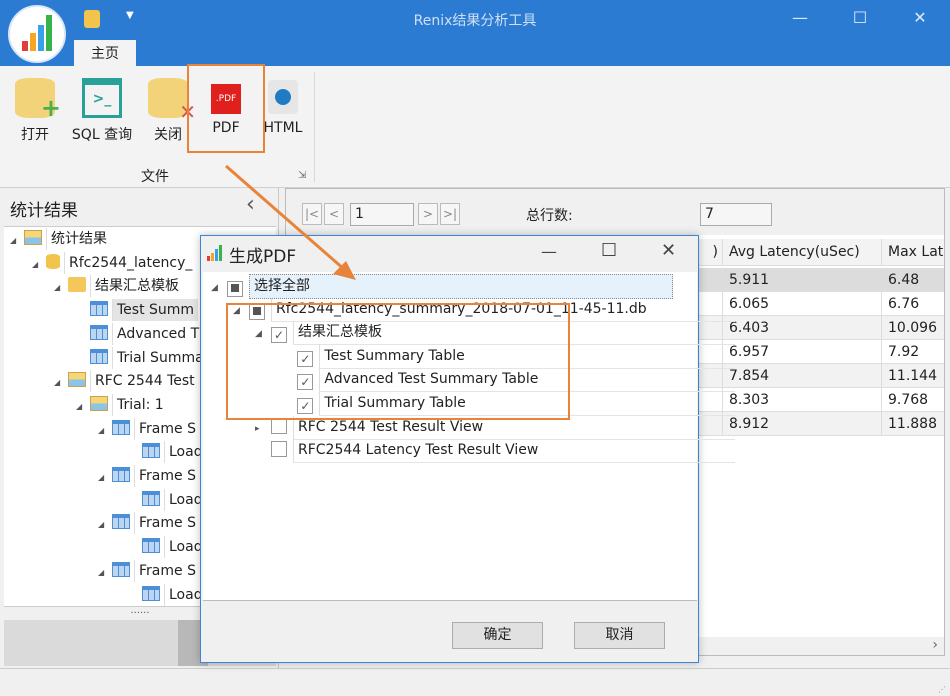 This screenshot has width=950, height=696. Describe the element at coordinates (312, 214) in the screenshot. I see `first-page-button: |<` at that location.